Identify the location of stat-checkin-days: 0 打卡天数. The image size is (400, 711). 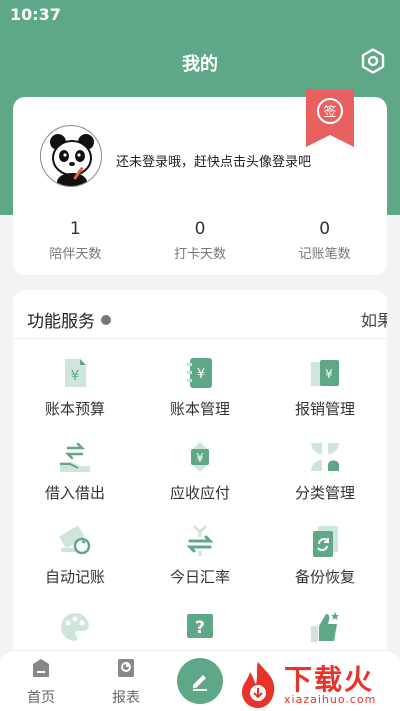
(200, 240).